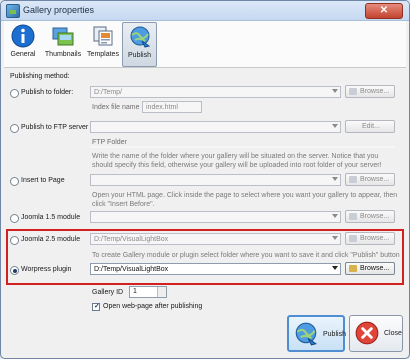 This screenshot has height=359, width=410. I want to click on close-button: Close, so click(376, 333).